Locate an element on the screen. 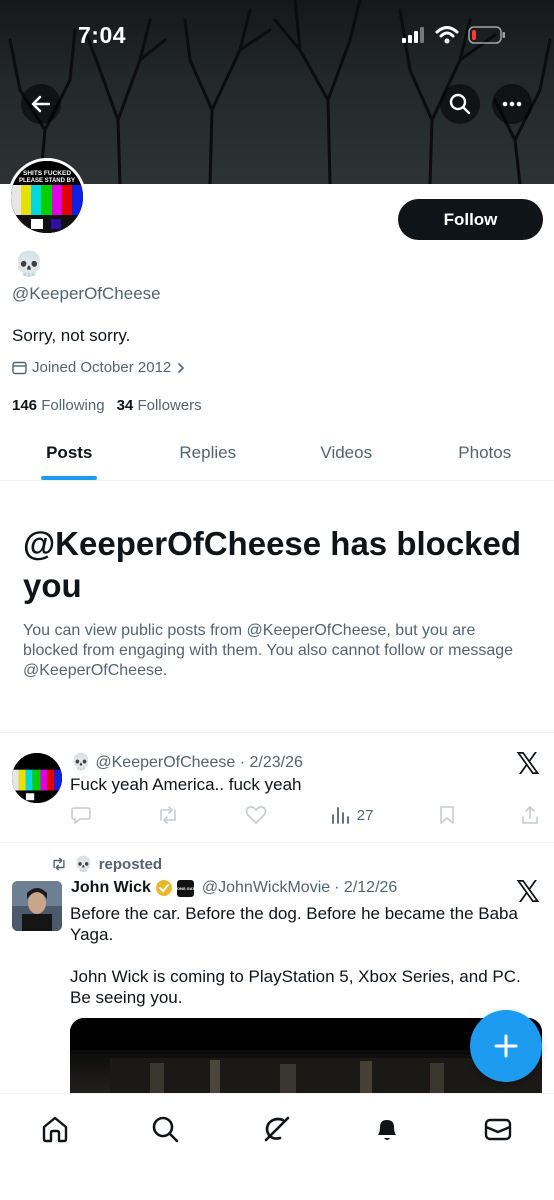 The width and height of the screenshot is (554, 1200). post-handle: @JohnWickMovie is located at coordinates (266, 888).